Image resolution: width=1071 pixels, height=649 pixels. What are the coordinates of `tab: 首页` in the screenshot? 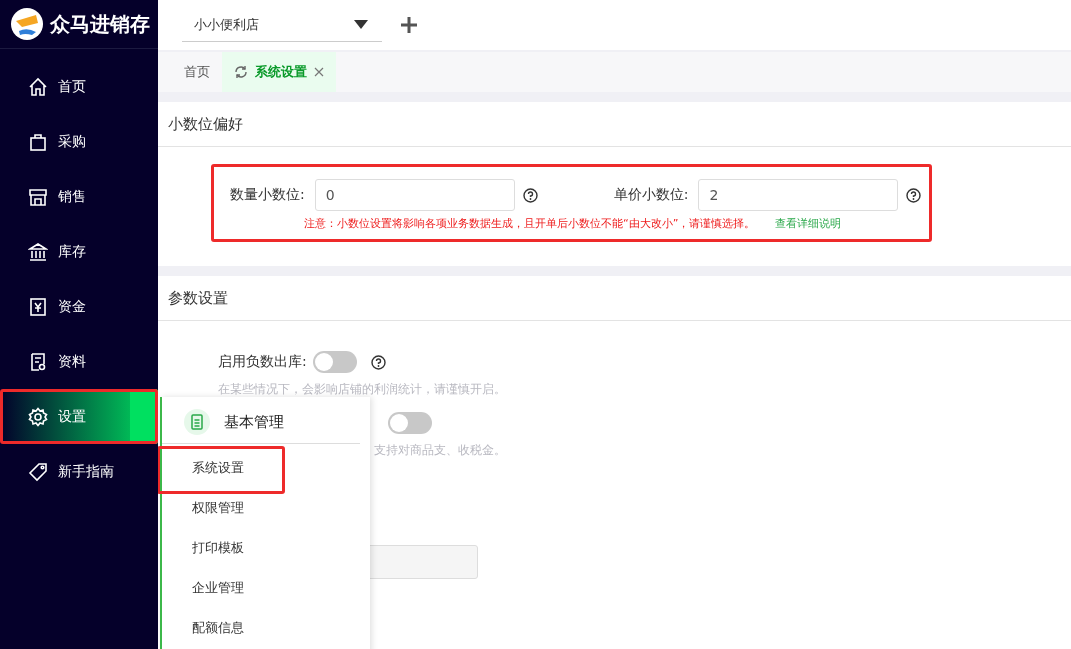 It's located at (197, 72).